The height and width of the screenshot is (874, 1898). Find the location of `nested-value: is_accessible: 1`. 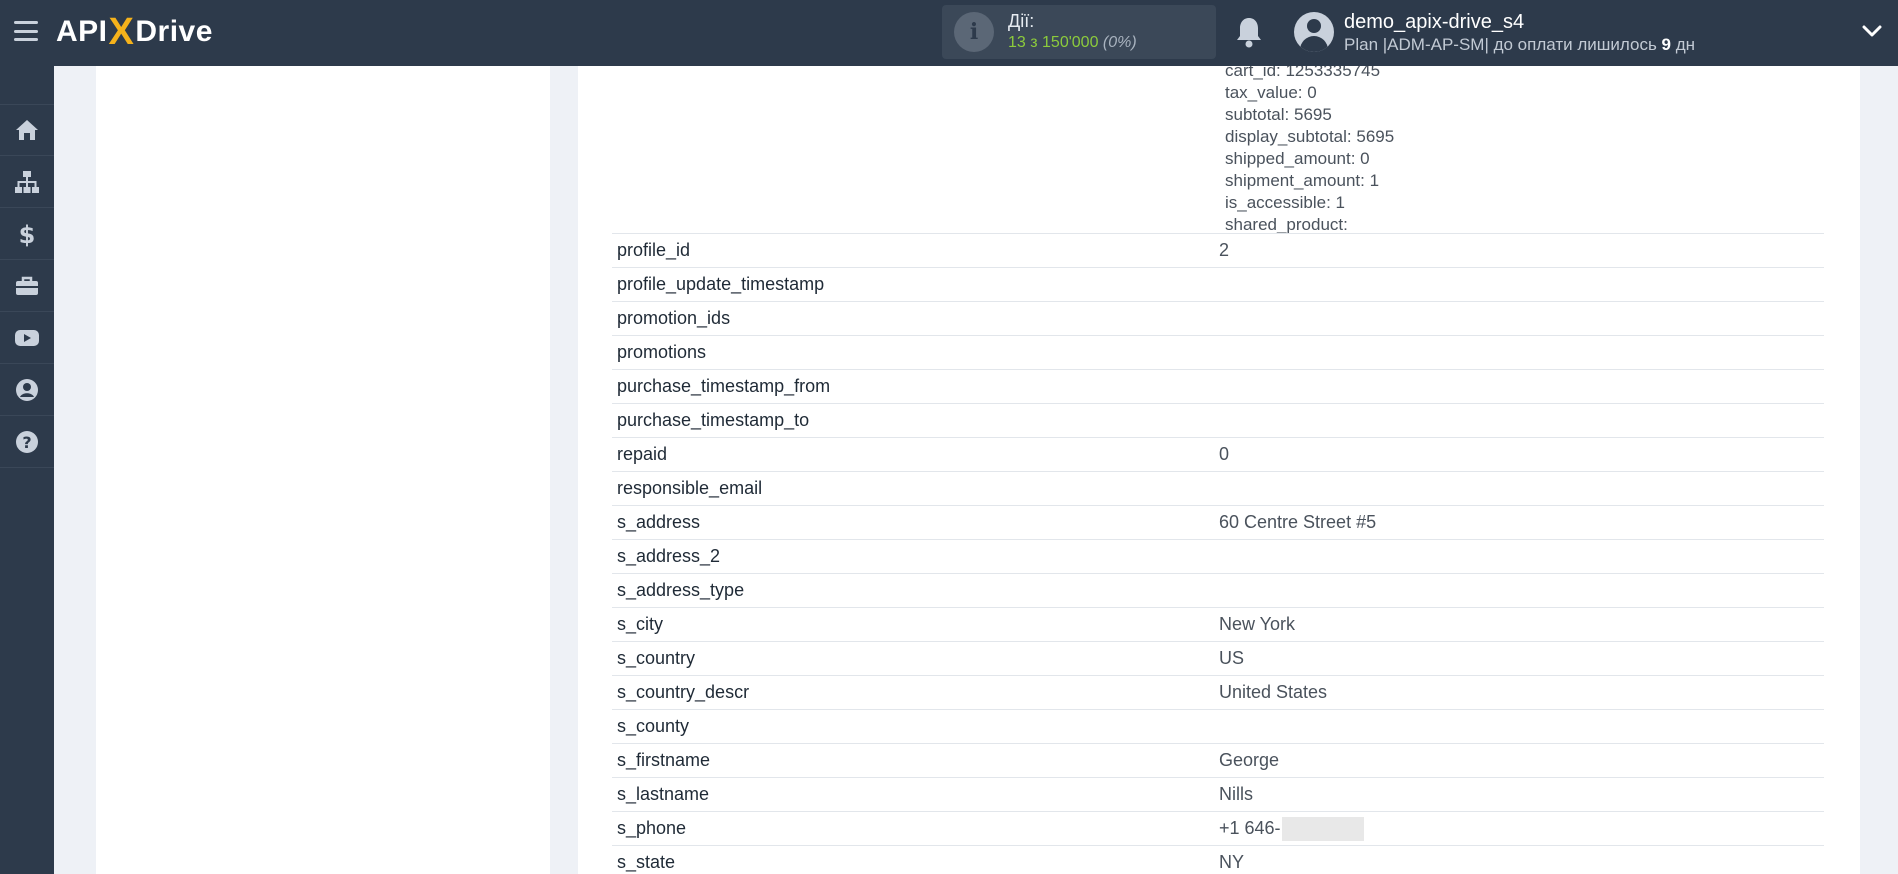

nested-value: is_accessible: 1 is located at coordinates (1285, 202).